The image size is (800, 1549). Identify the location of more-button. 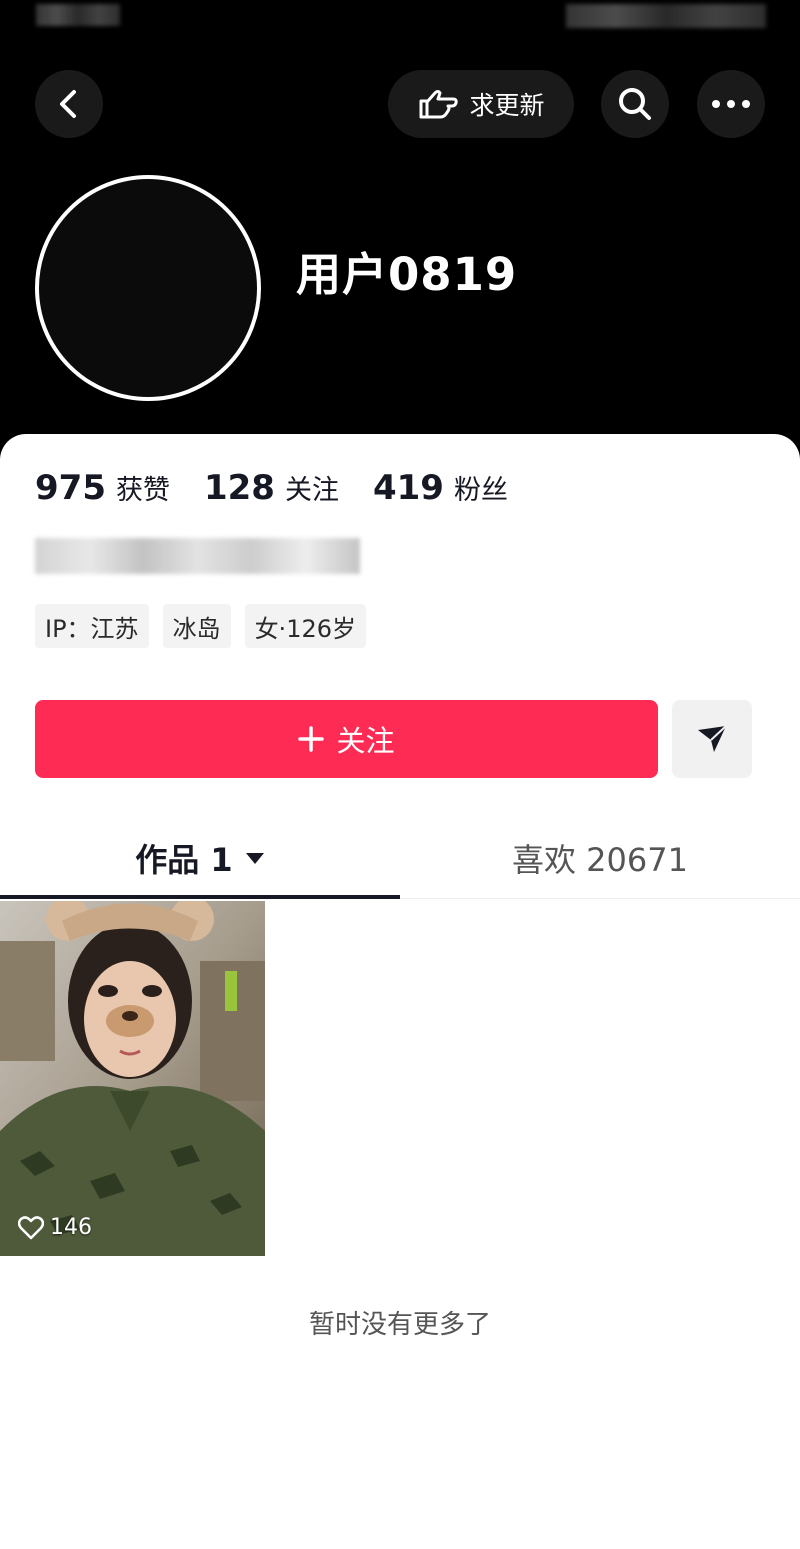
(731, 104).